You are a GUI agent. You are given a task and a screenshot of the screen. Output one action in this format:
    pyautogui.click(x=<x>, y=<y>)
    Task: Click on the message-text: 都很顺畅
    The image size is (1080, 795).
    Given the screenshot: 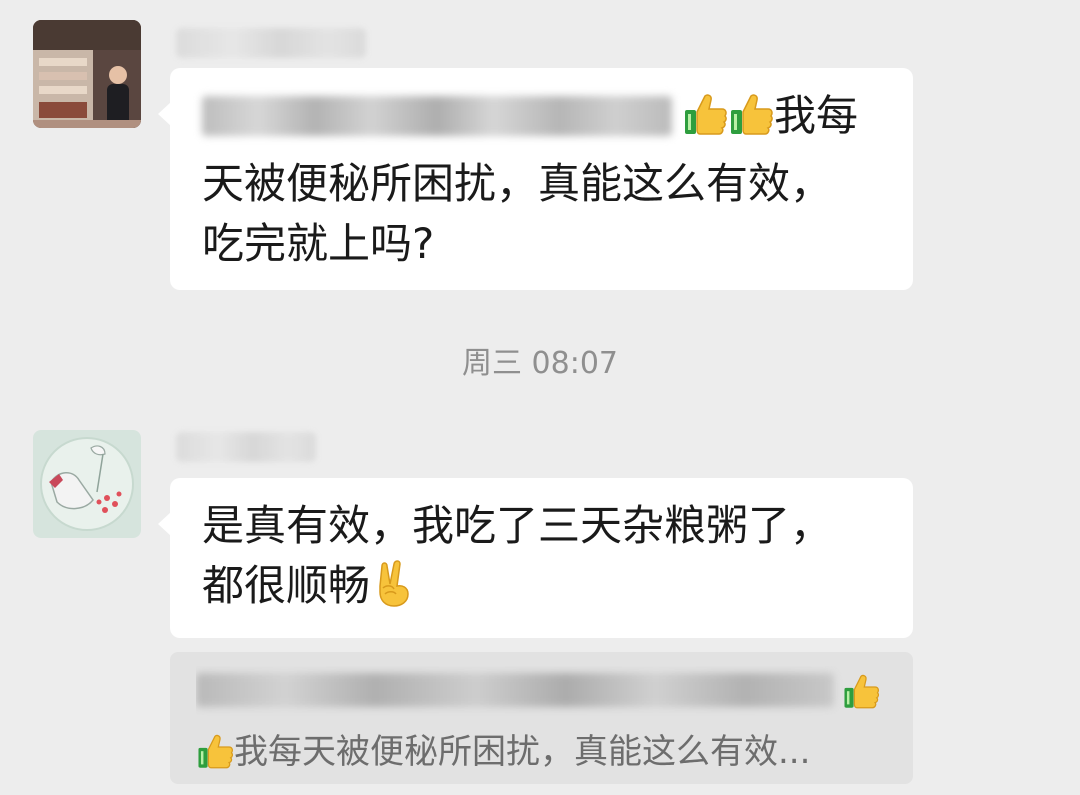 What is the action you would take?
    pyautogui.click(x=286, y=585)
    